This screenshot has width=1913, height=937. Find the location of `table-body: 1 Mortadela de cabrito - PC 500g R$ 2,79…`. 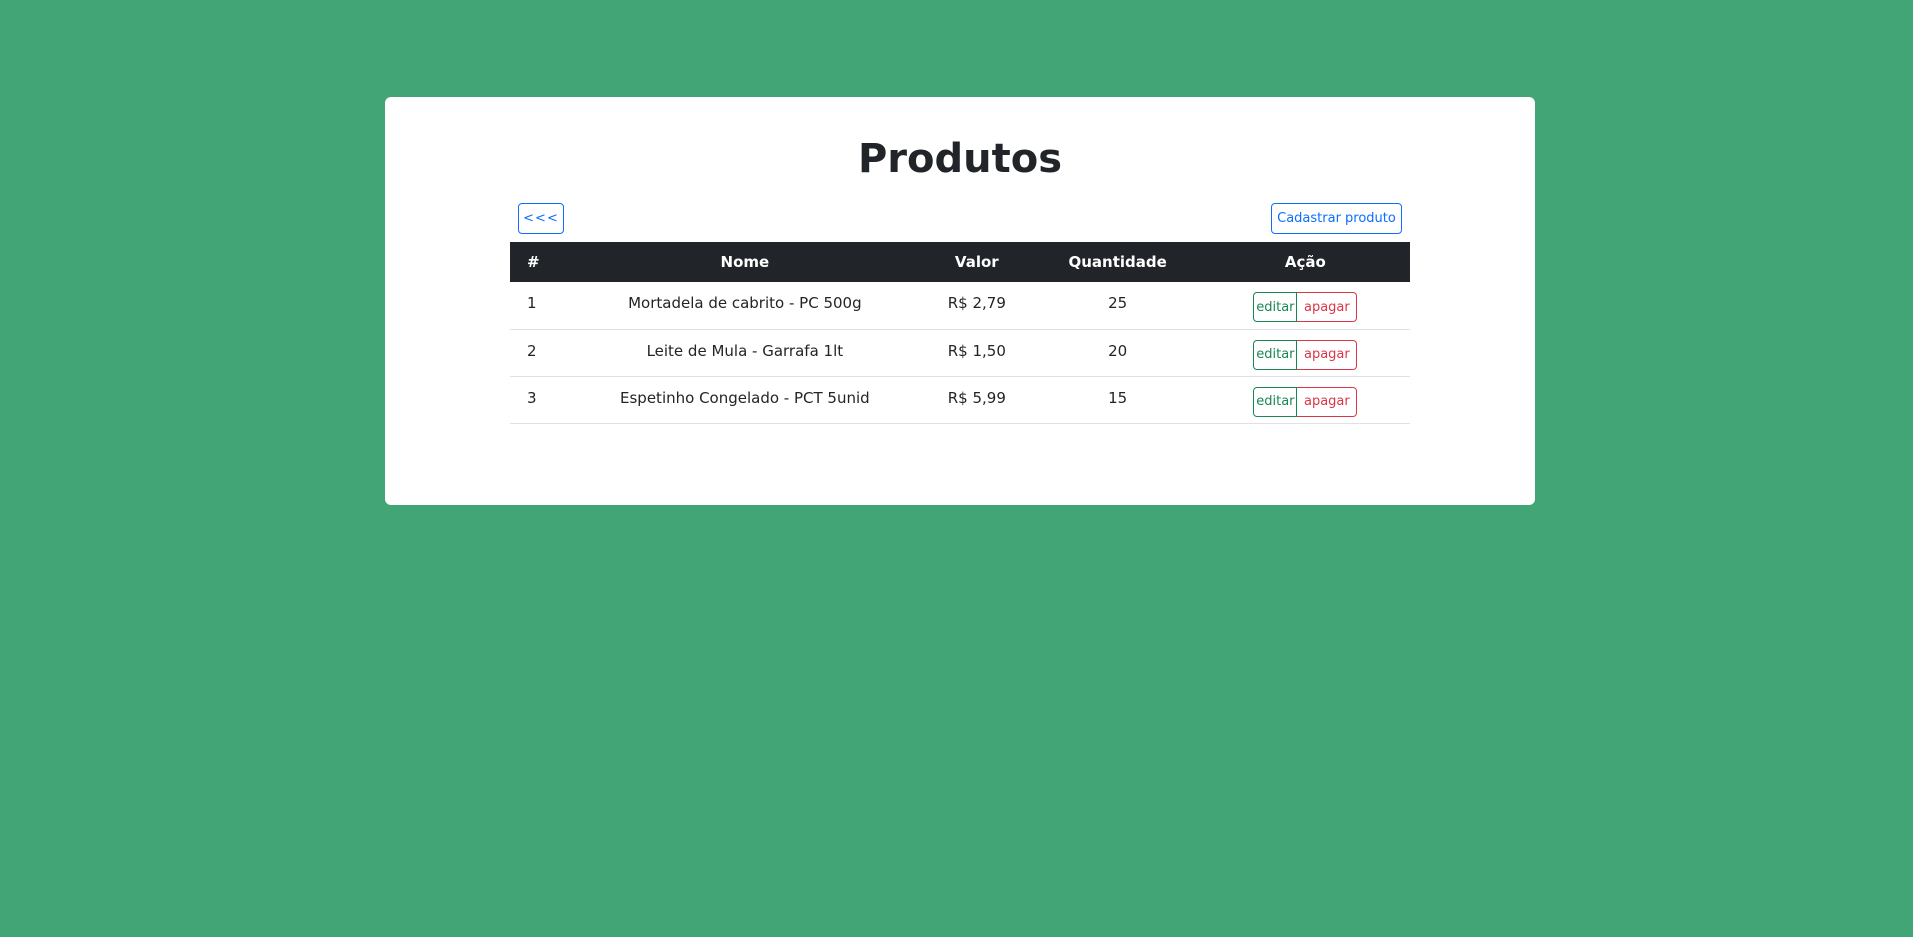

table-body: 1 Mortadela de cabrito - PC 500g R$ 2,79… is located at coordinates (960, 353).